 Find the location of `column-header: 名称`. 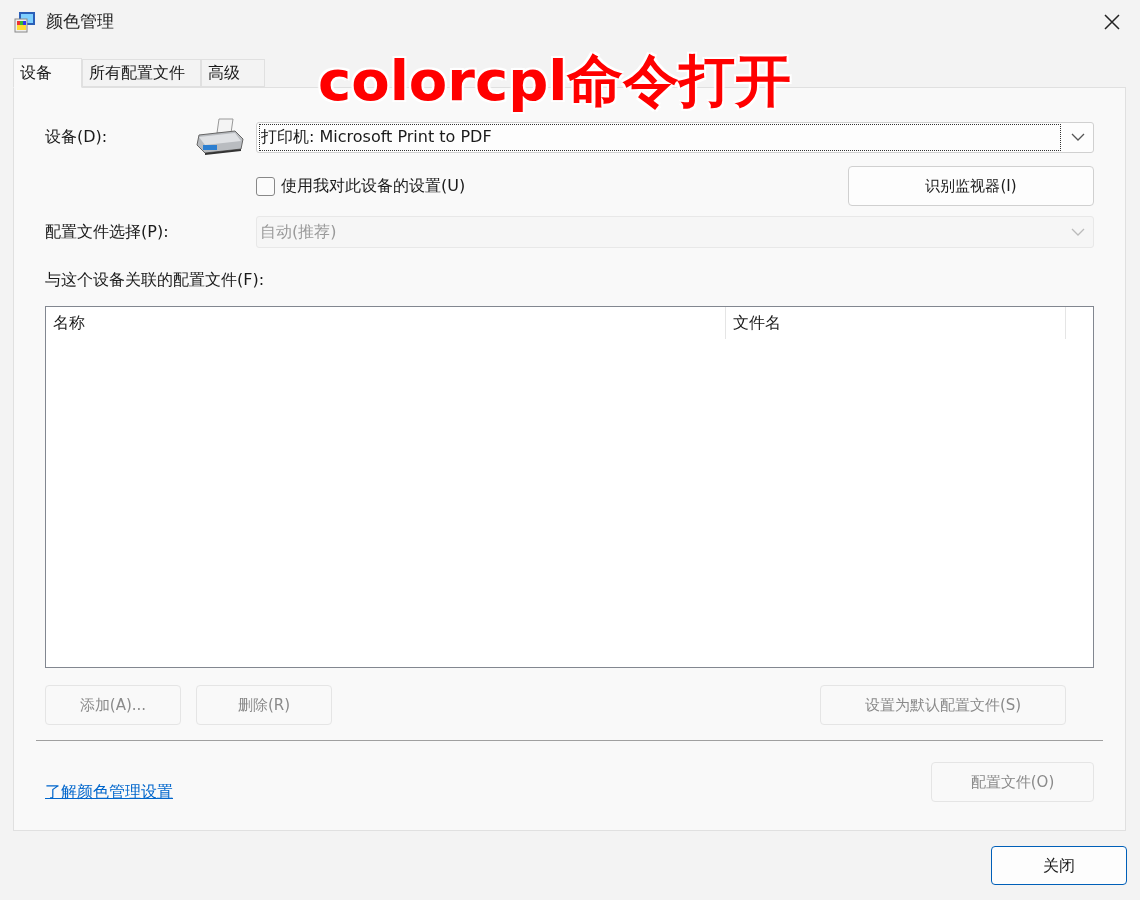

column-header: 名称 is located at coordinates (386, 323).